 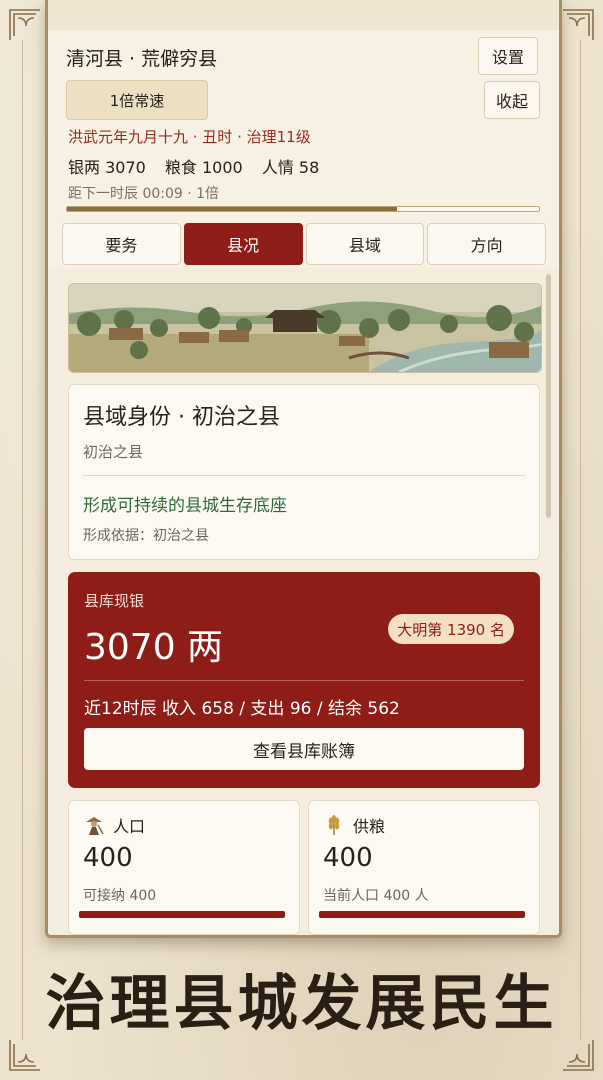 What do you see at coordinates (334, 825) in the screenshot?
I see `wheat-icon` at bounding box center [334, 825].